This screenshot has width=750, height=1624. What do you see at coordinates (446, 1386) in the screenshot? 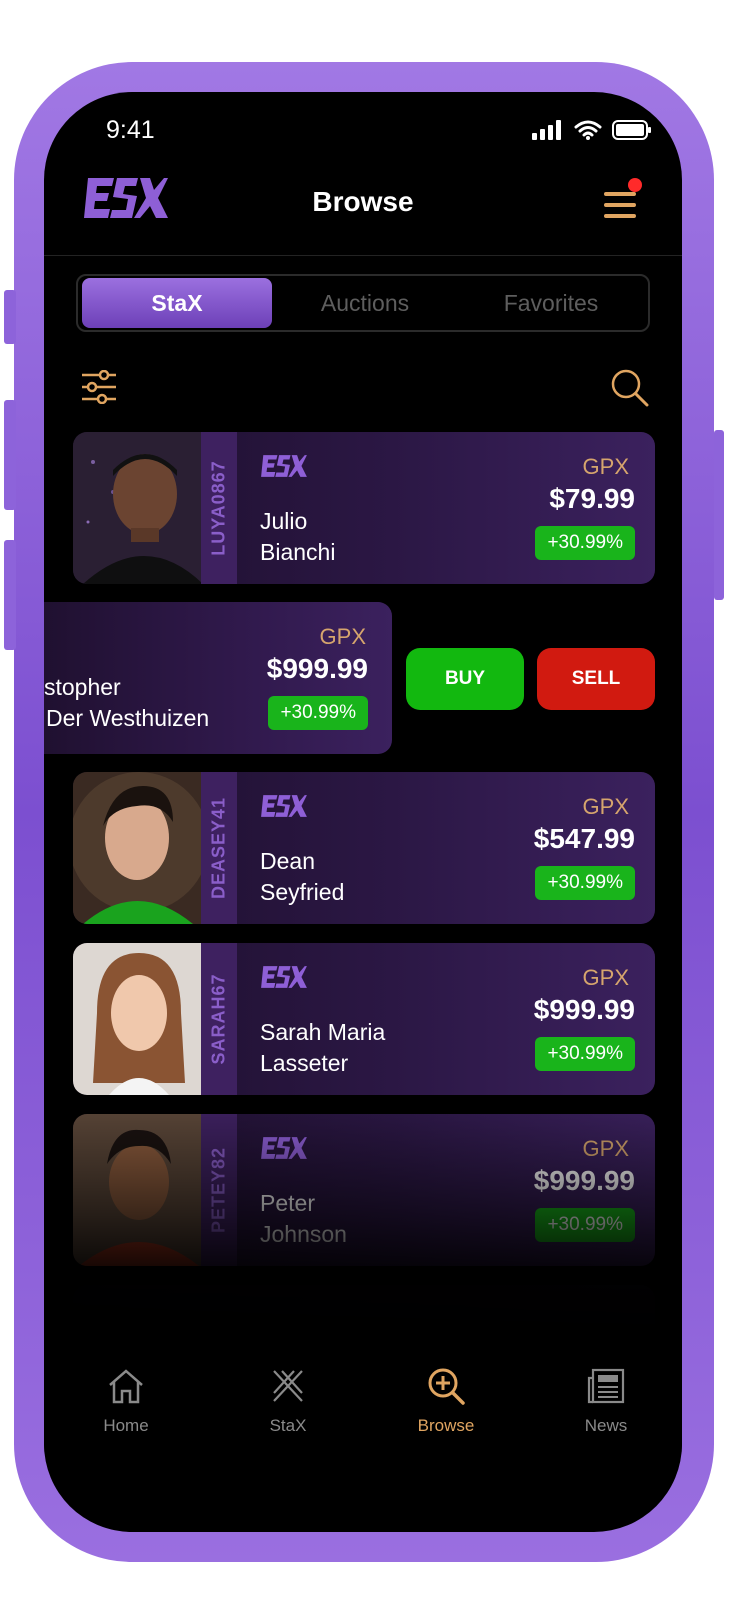
I see `browse-icon` at bounding box center [446, 1386].